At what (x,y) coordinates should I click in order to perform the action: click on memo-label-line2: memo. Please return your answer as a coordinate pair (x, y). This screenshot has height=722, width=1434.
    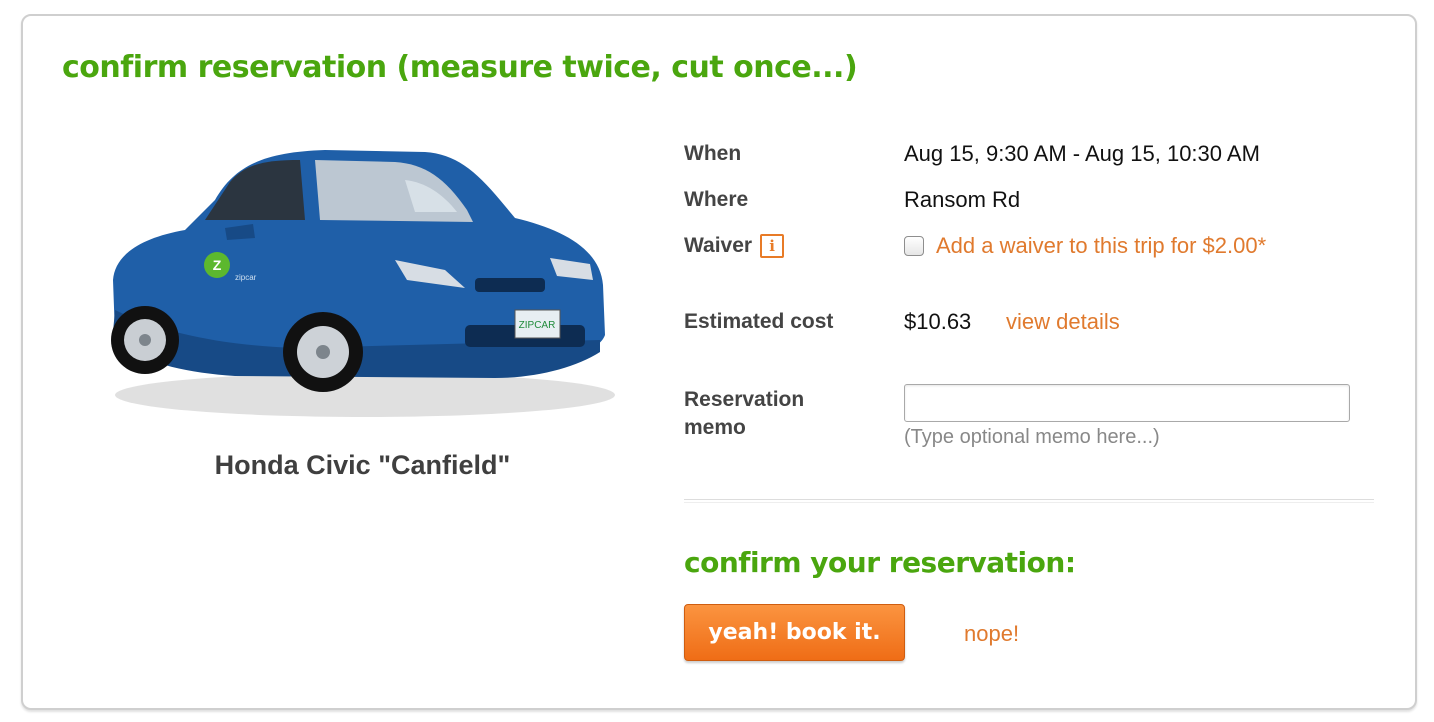
    Looking at the image, I should click on (715, 427).